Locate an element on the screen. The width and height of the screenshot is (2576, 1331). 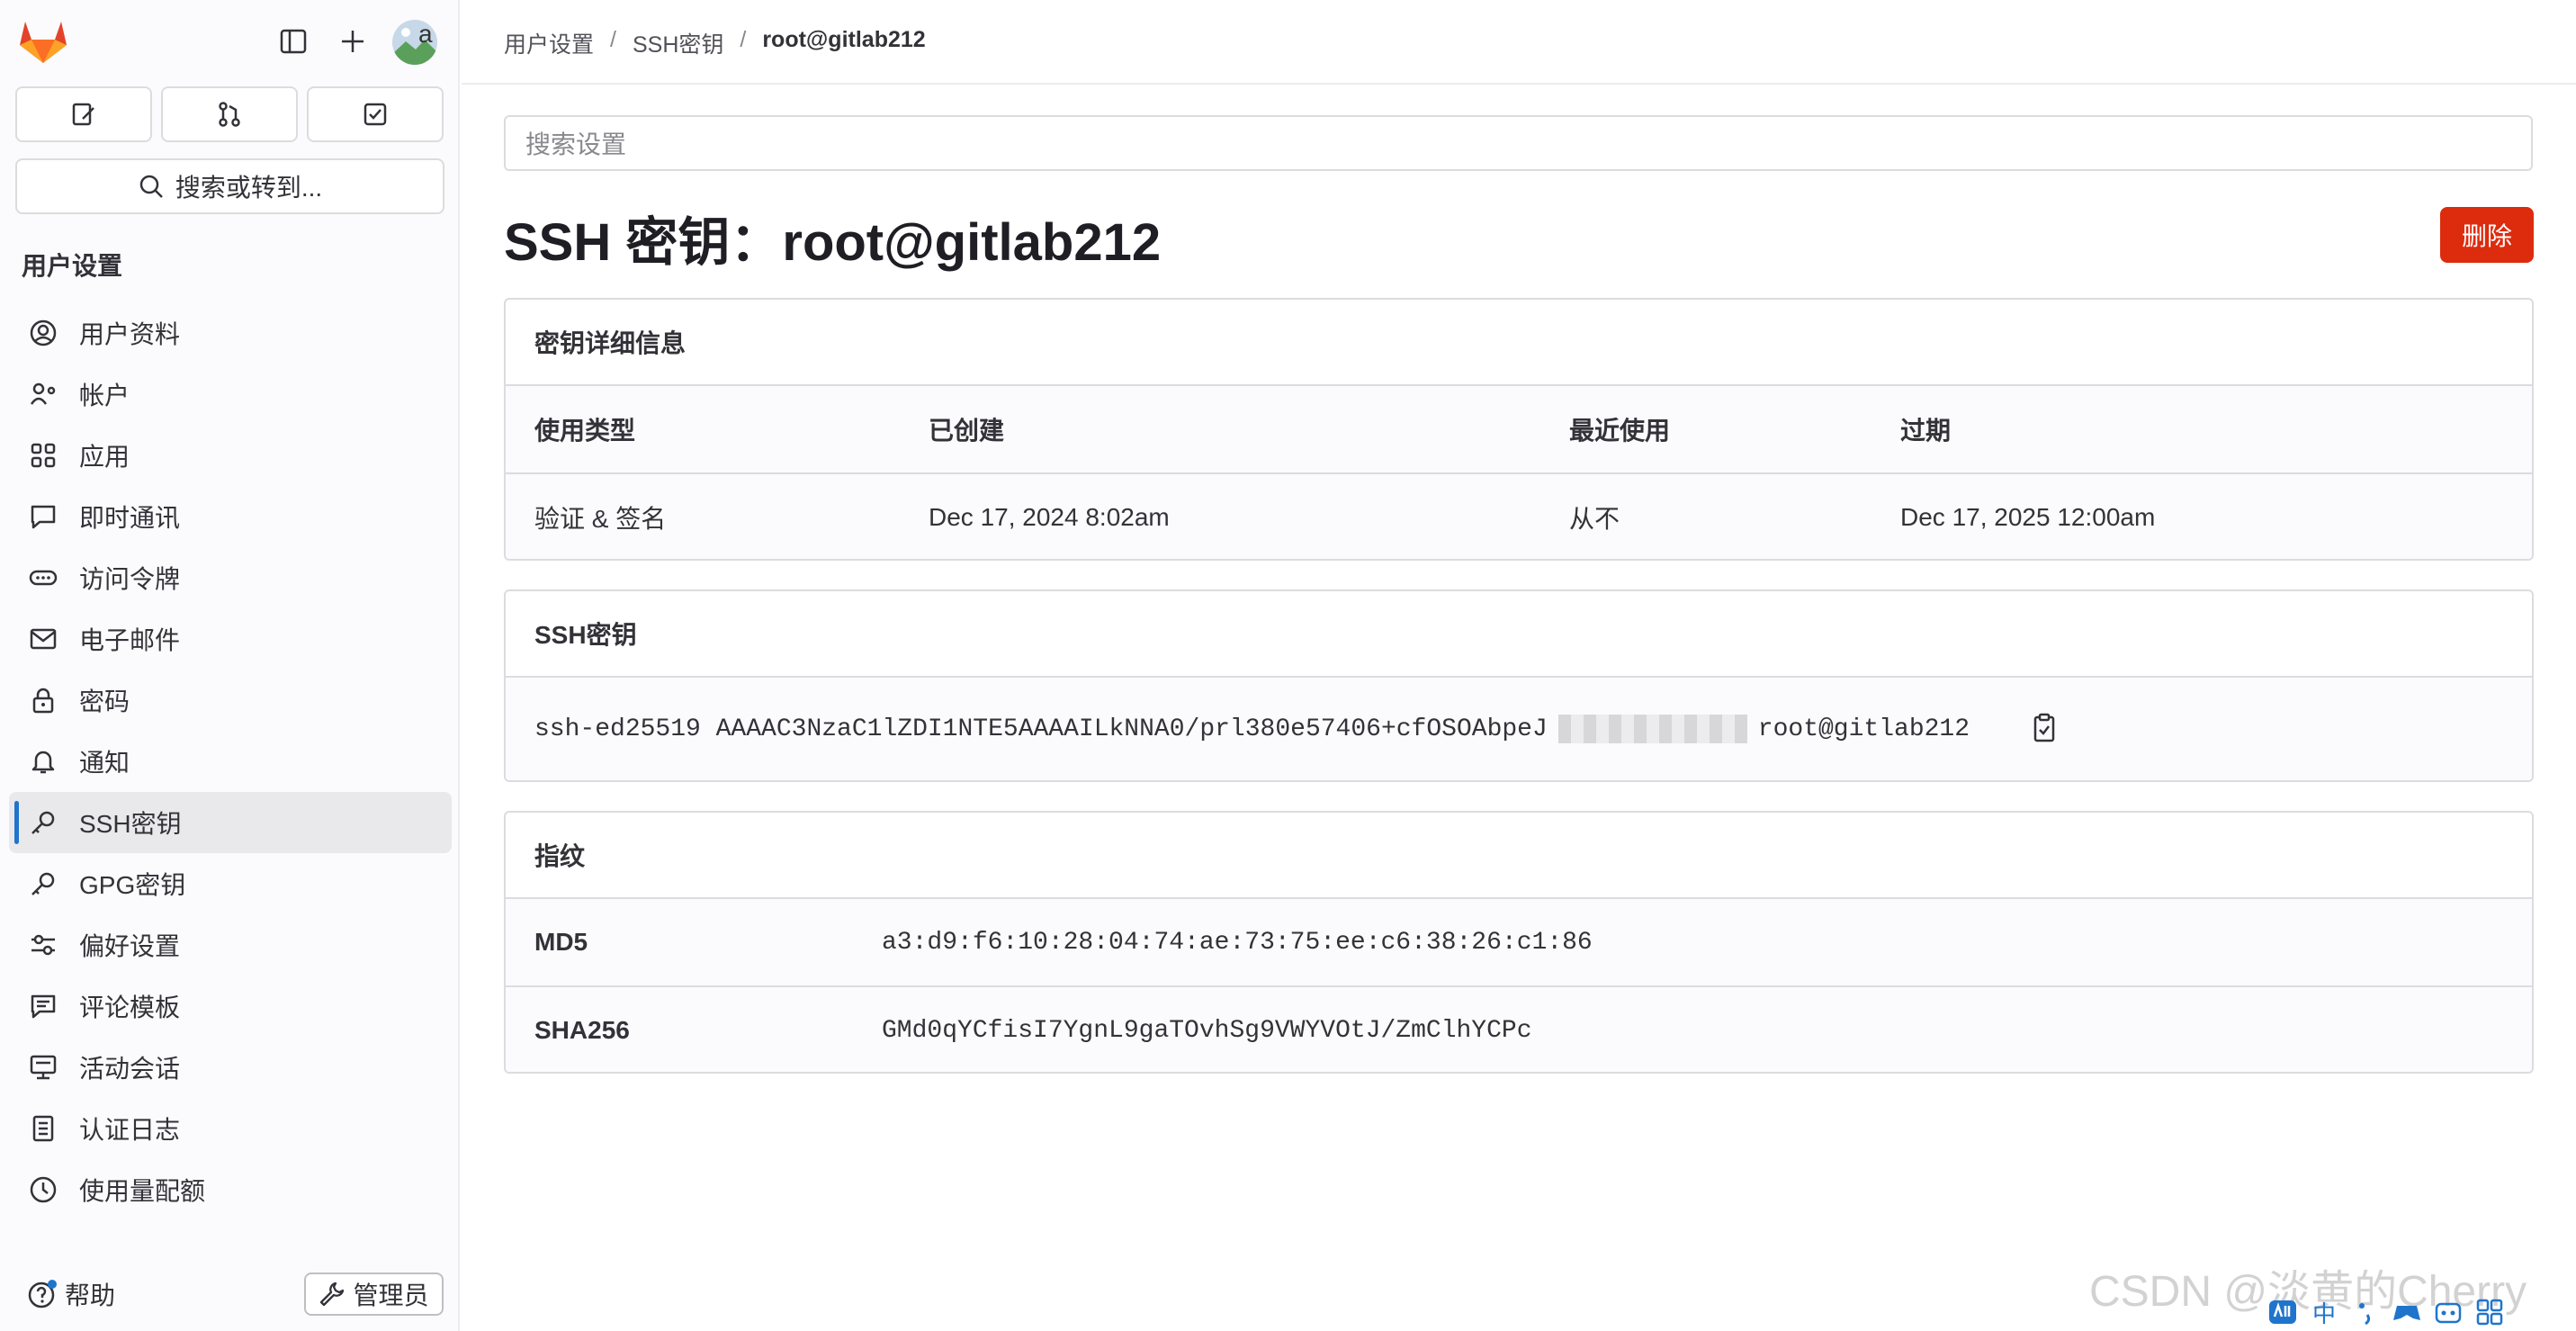
delete-button: 删除 is located at coordinates (2487, 235).